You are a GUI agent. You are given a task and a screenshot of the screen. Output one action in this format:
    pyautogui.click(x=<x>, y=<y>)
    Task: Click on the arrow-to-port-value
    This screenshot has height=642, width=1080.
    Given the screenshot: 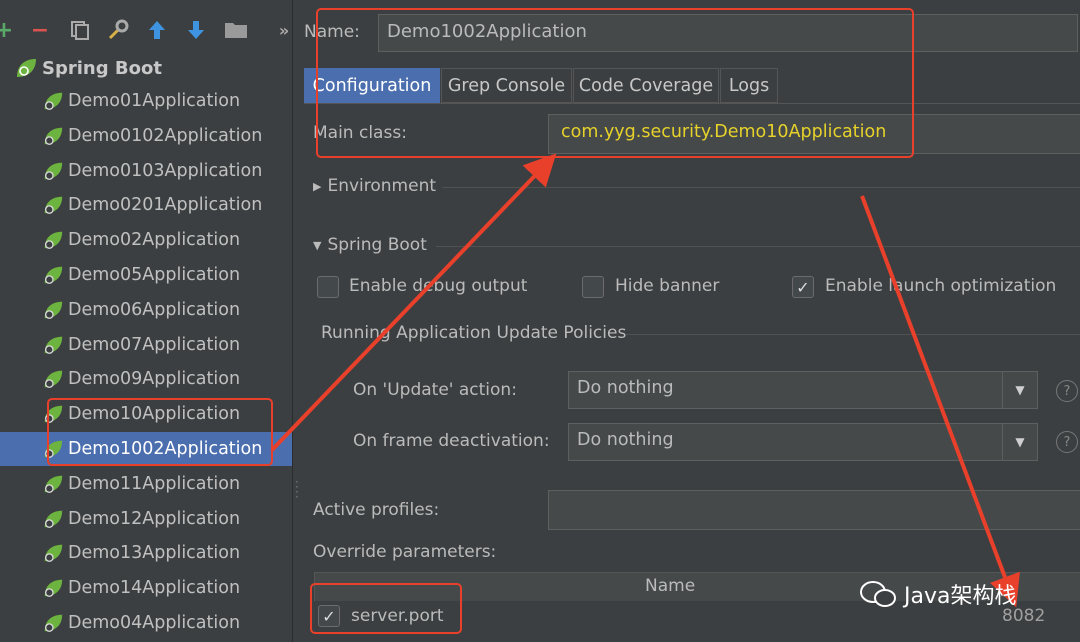 What is the action you would take?
    pyautogui.click(x=940, y=401)
    